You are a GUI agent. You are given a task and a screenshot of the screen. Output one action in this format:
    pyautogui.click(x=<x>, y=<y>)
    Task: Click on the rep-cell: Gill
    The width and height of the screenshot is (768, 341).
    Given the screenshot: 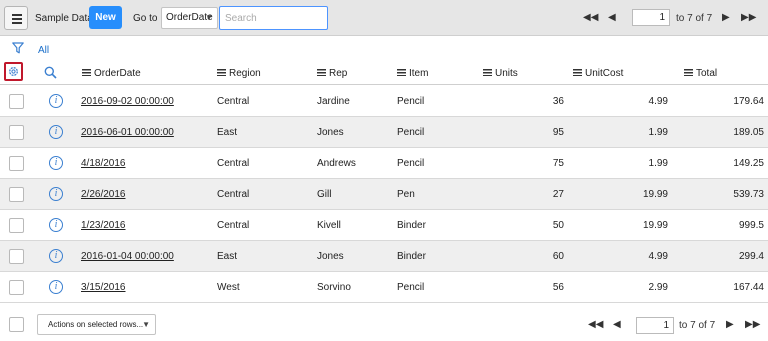 What is the action you would take?
    pyautogui.click(x=324, y=194)
    